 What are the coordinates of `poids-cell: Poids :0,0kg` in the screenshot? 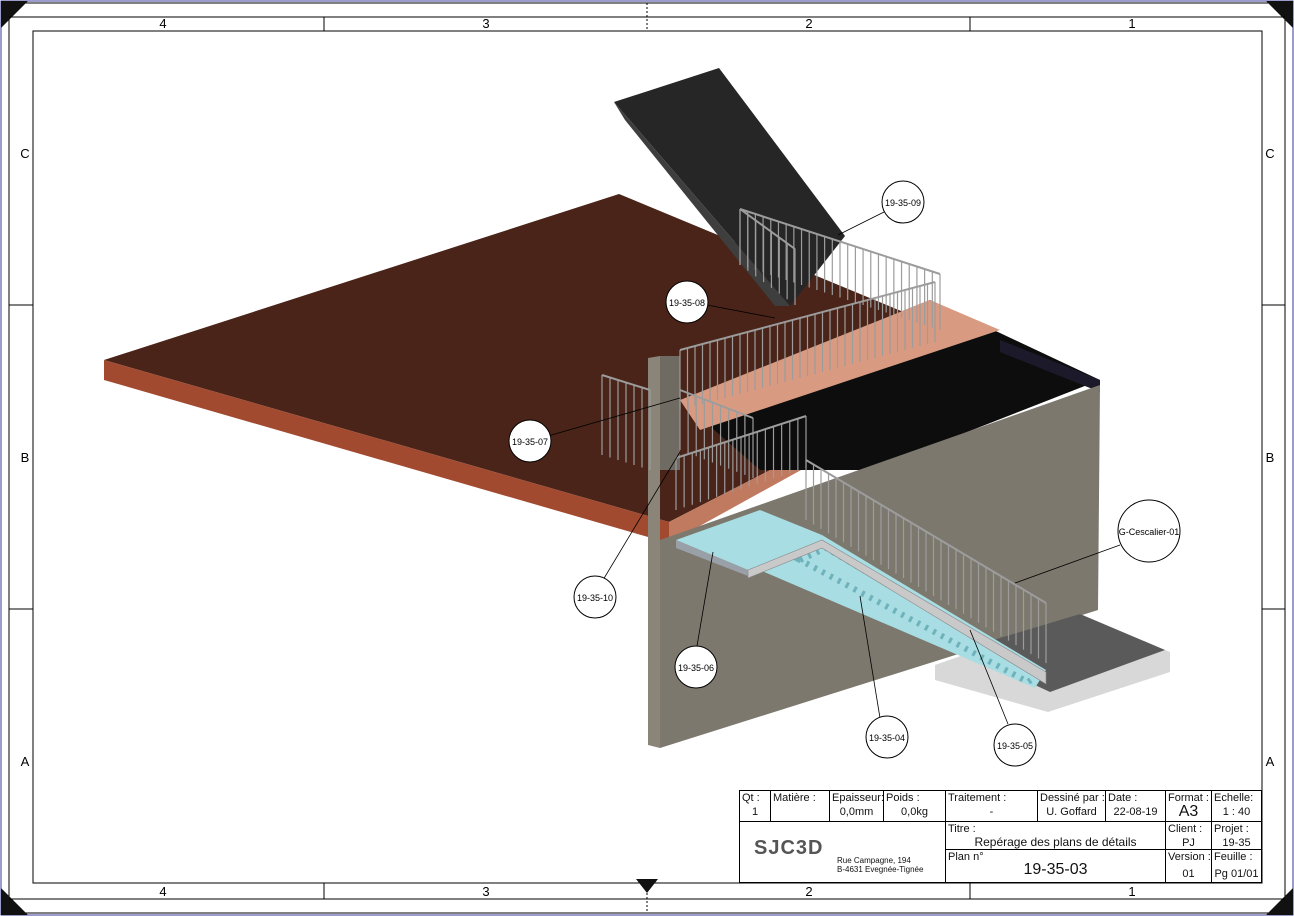 It's located at (915, 806).